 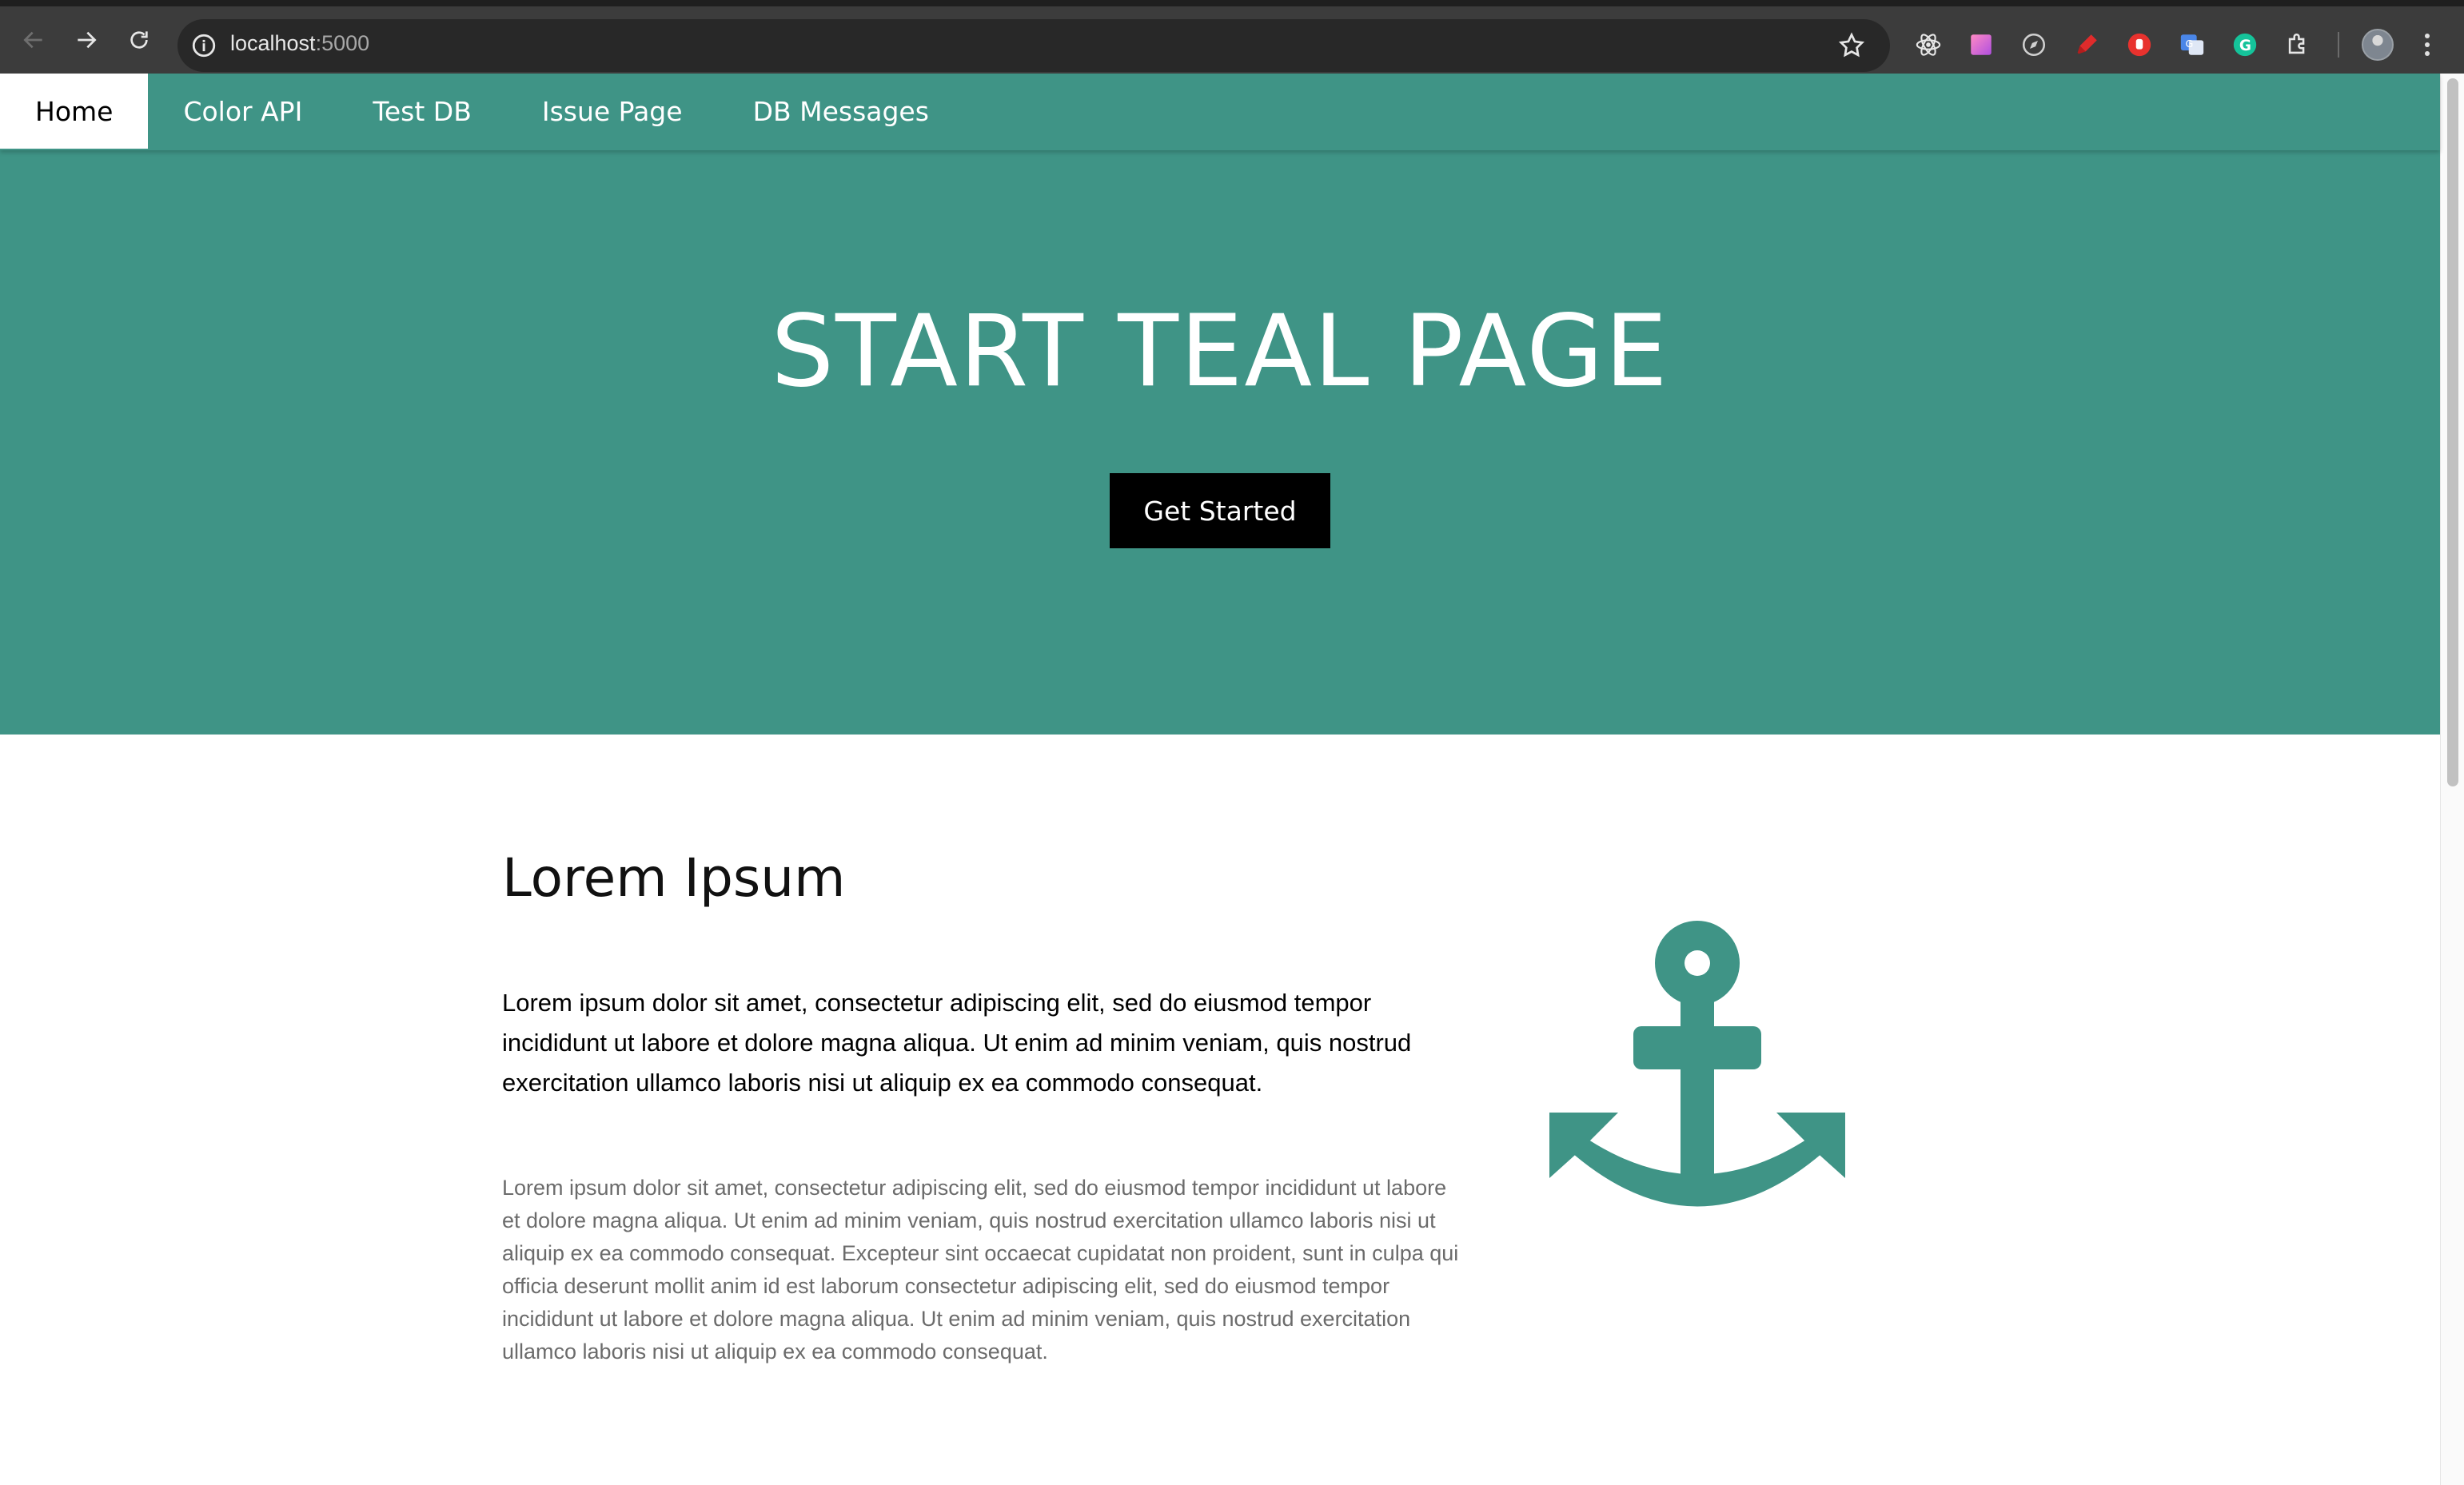 What do you see at coordinates (1033, 45) in the screenshot?
I see `address-bar: localhost:5000` at bounding box center [1033, 45].